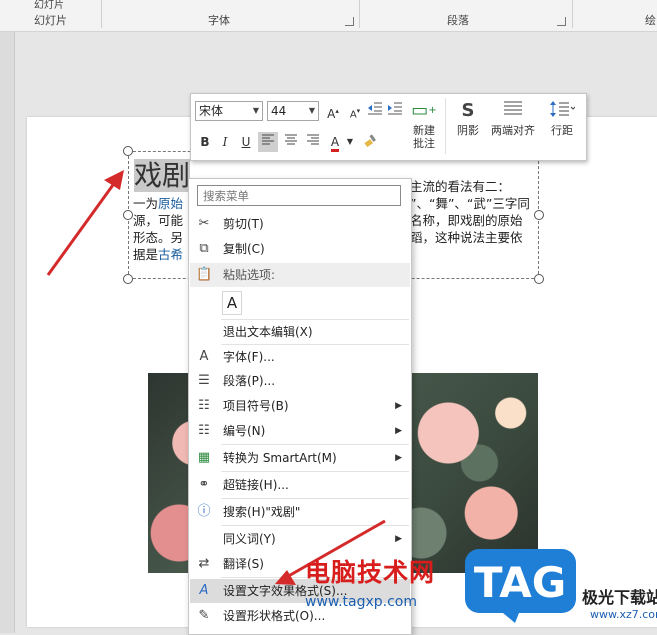  I want to click on watermark-url: www.tagxp.com, so click(361, 602).